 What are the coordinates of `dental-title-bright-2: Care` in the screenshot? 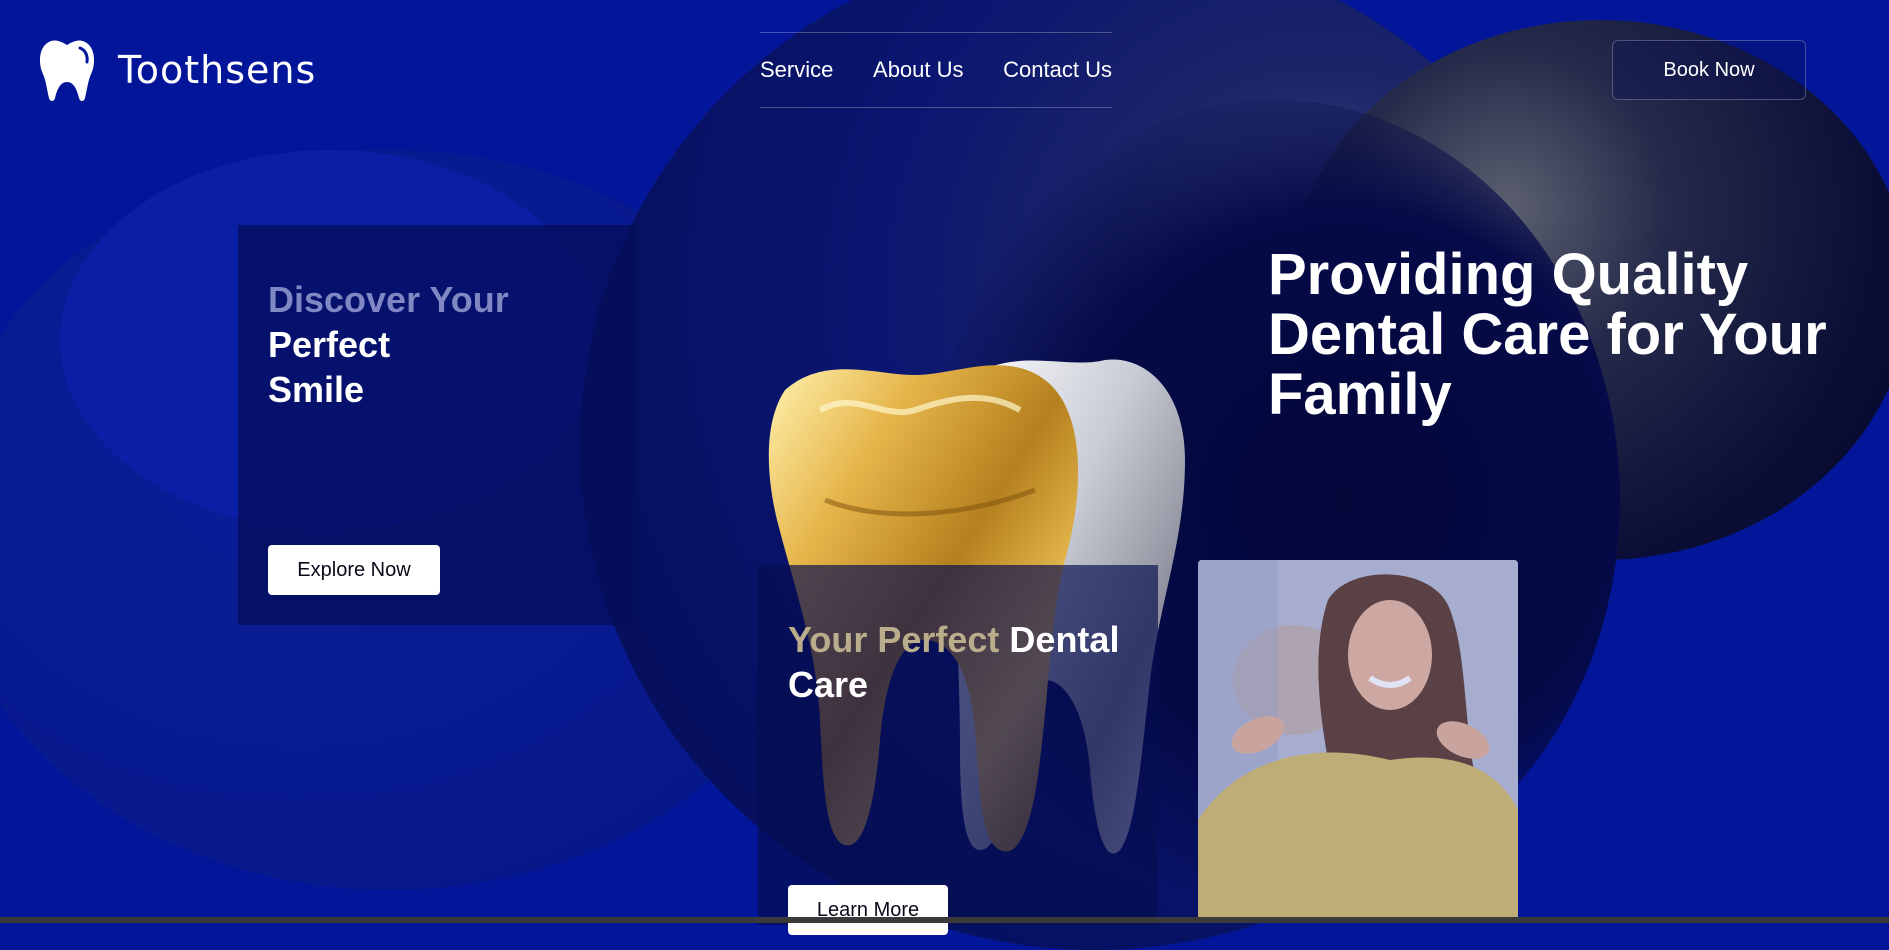 It's located at (828, 684).